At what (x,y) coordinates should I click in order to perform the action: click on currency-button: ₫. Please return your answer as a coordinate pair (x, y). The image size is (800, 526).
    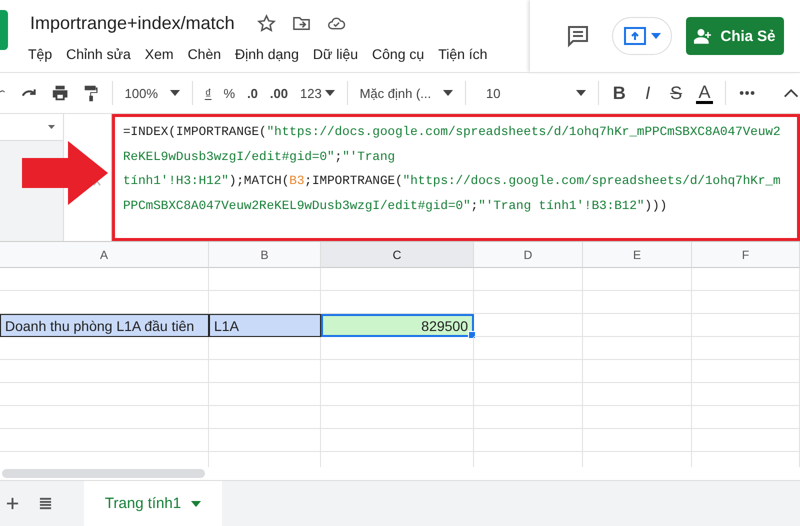
    Looking at the image, I should click on (208, 93).